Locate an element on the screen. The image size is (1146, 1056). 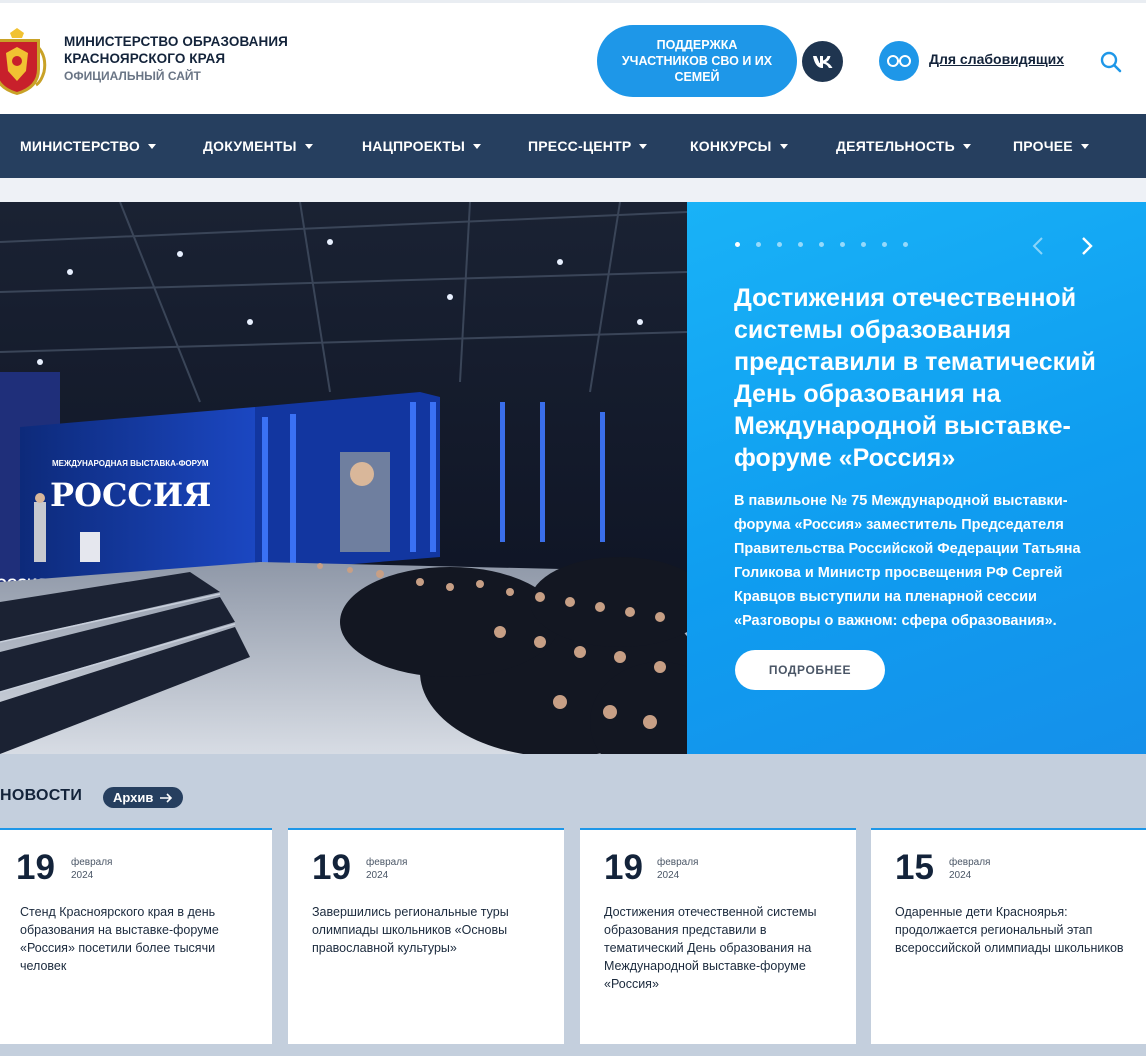
nav-item-documents: ДОКУМЕНТЫ is located at coordinates (258, 146).